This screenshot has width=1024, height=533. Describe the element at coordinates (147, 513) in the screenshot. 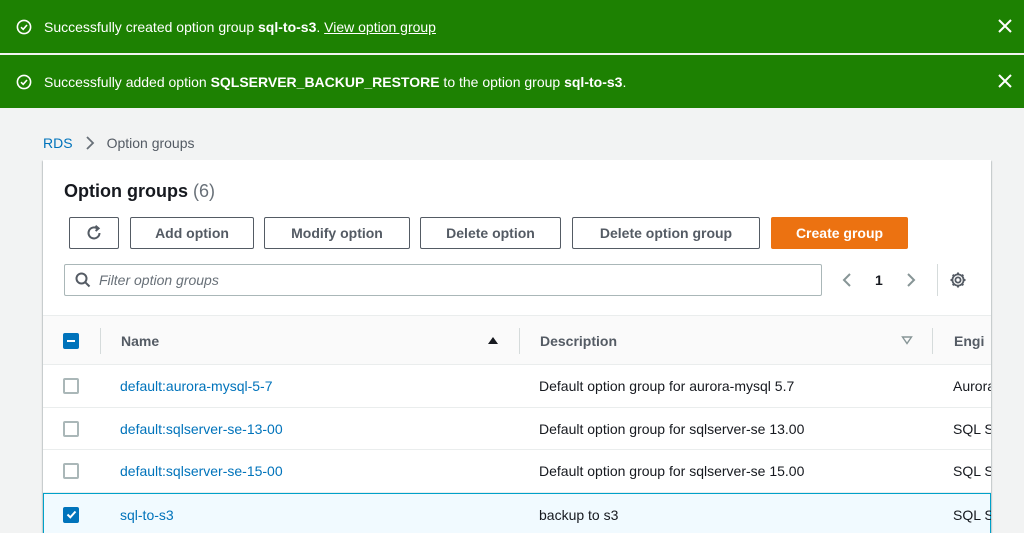

I see `option-group-link: sql-to-s3` at that location.